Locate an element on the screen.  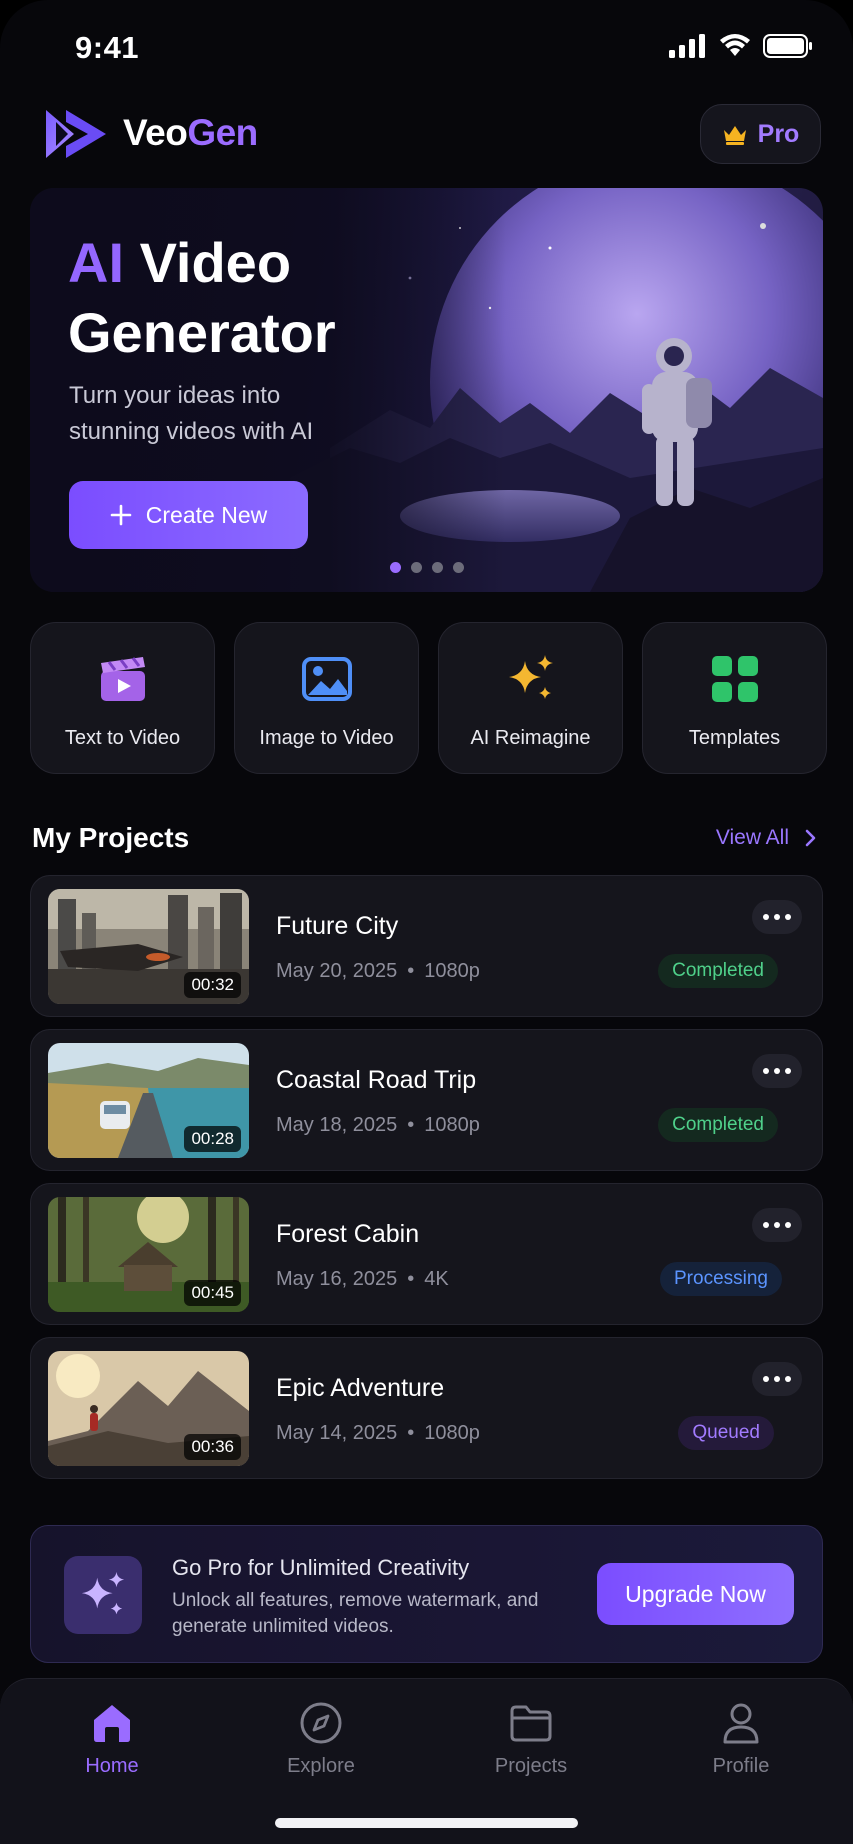
brand-name: VeoGen is located at coordinates (190, 133).